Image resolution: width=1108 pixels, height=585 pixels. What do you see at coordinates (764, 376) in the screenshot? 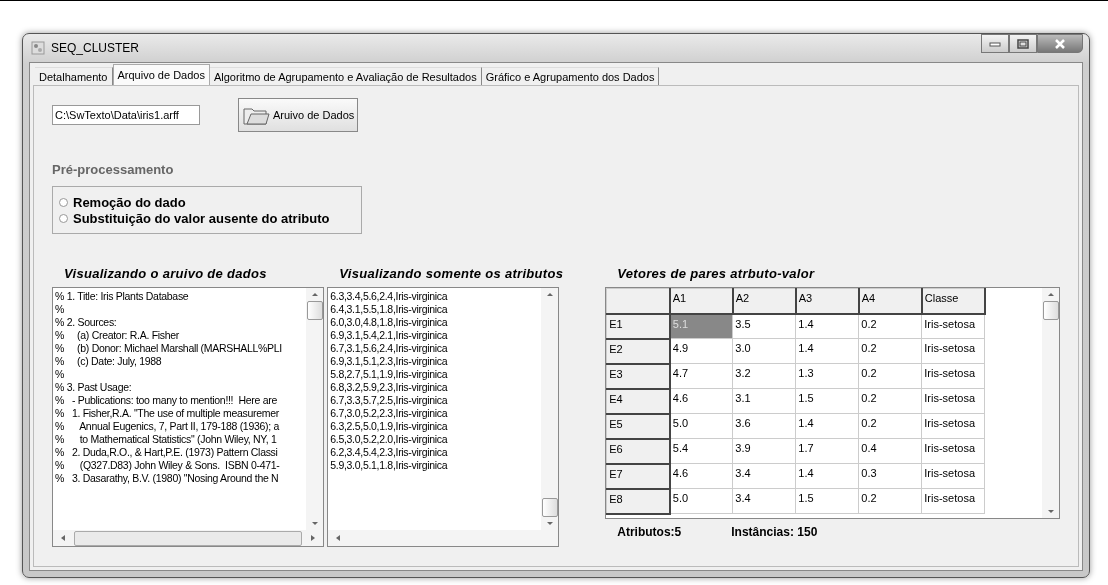
I see `table-cell: 3.2` at bounding box center [764, 376].